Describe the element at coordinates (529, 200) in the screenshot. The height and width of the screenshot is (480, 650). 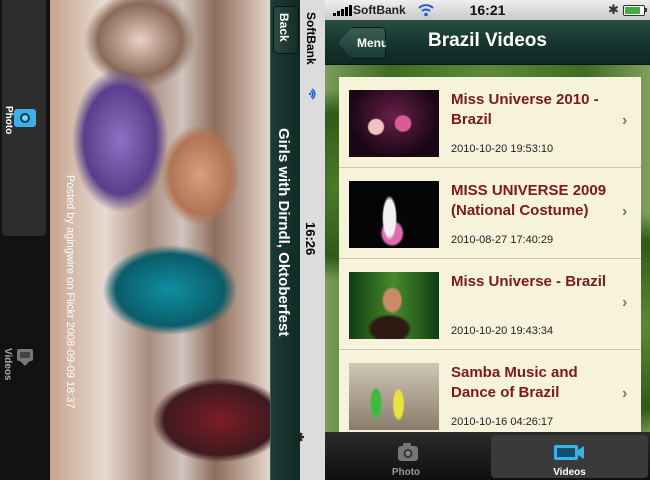
I see `video-title: MISS UNIVERSE 2009 (National Costume)` at that location.